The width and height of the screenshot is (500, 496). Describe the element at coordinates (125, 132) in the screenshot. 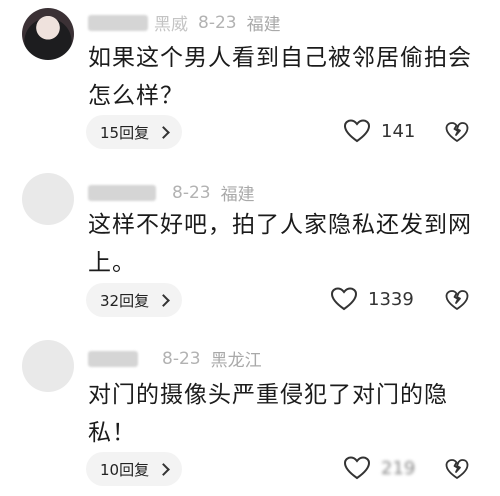

I see `reply-count: 15回复` at that location.